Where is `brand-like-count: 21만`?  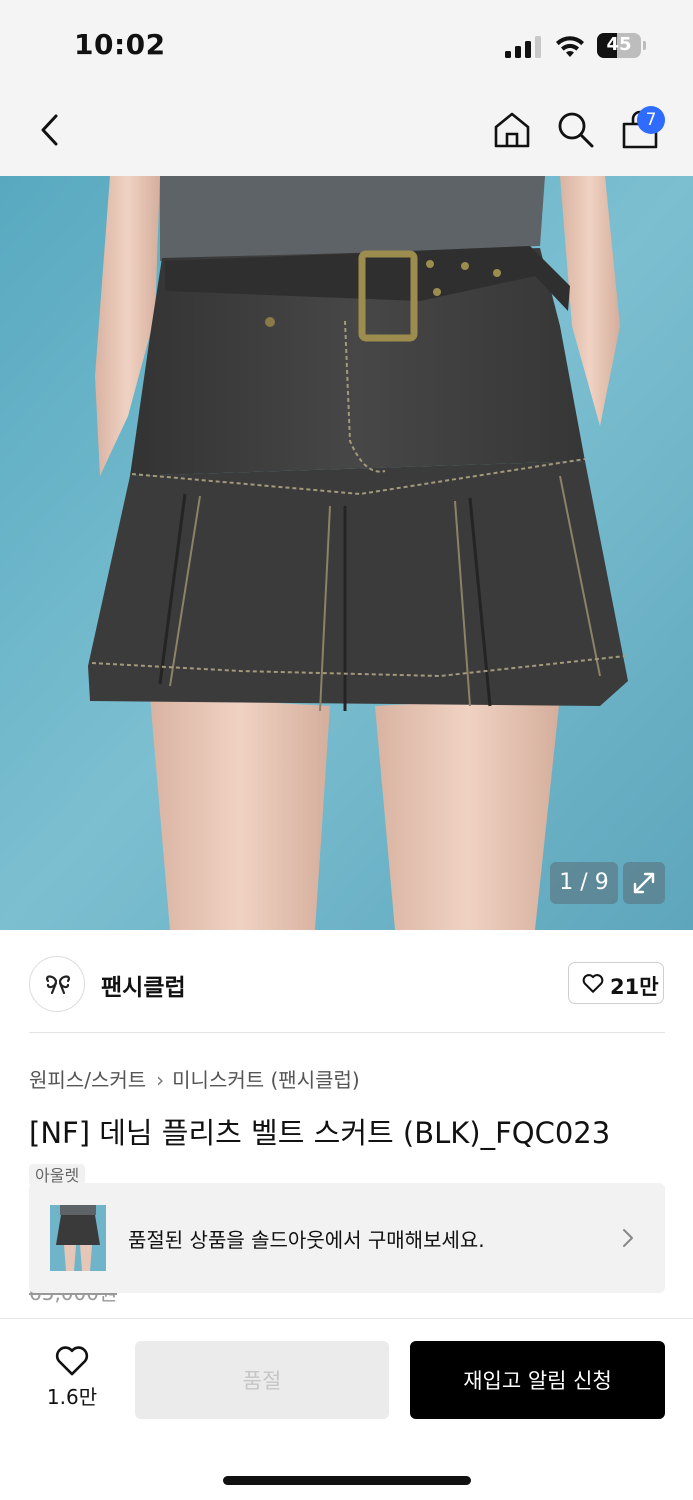
brand-like-count: 21만 is located at coordinates (634, 987).